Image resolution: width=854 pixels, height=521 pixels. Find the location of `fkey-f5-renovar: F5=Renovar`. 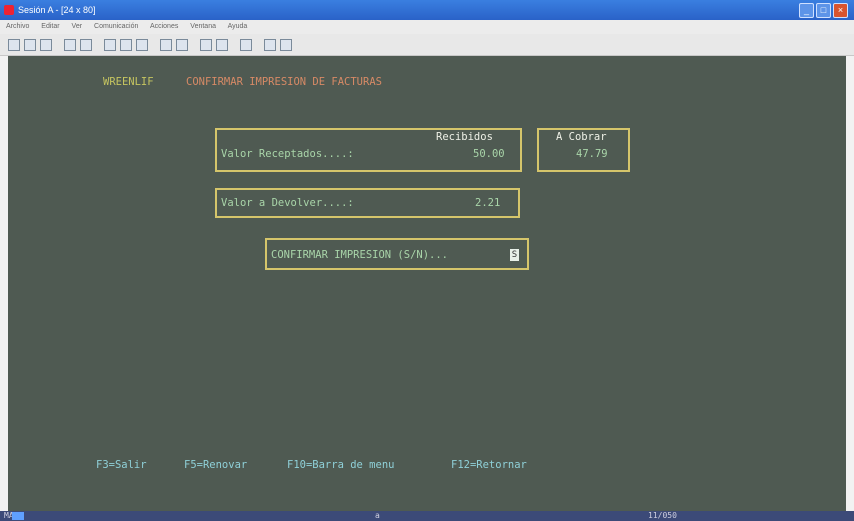

fkey-f5-renovar: F5=Renovar is located at coordinates (215, 465).